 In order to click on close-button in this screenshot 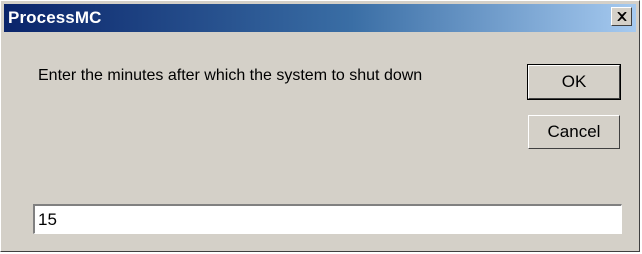, I will do `click(621, 16)`.